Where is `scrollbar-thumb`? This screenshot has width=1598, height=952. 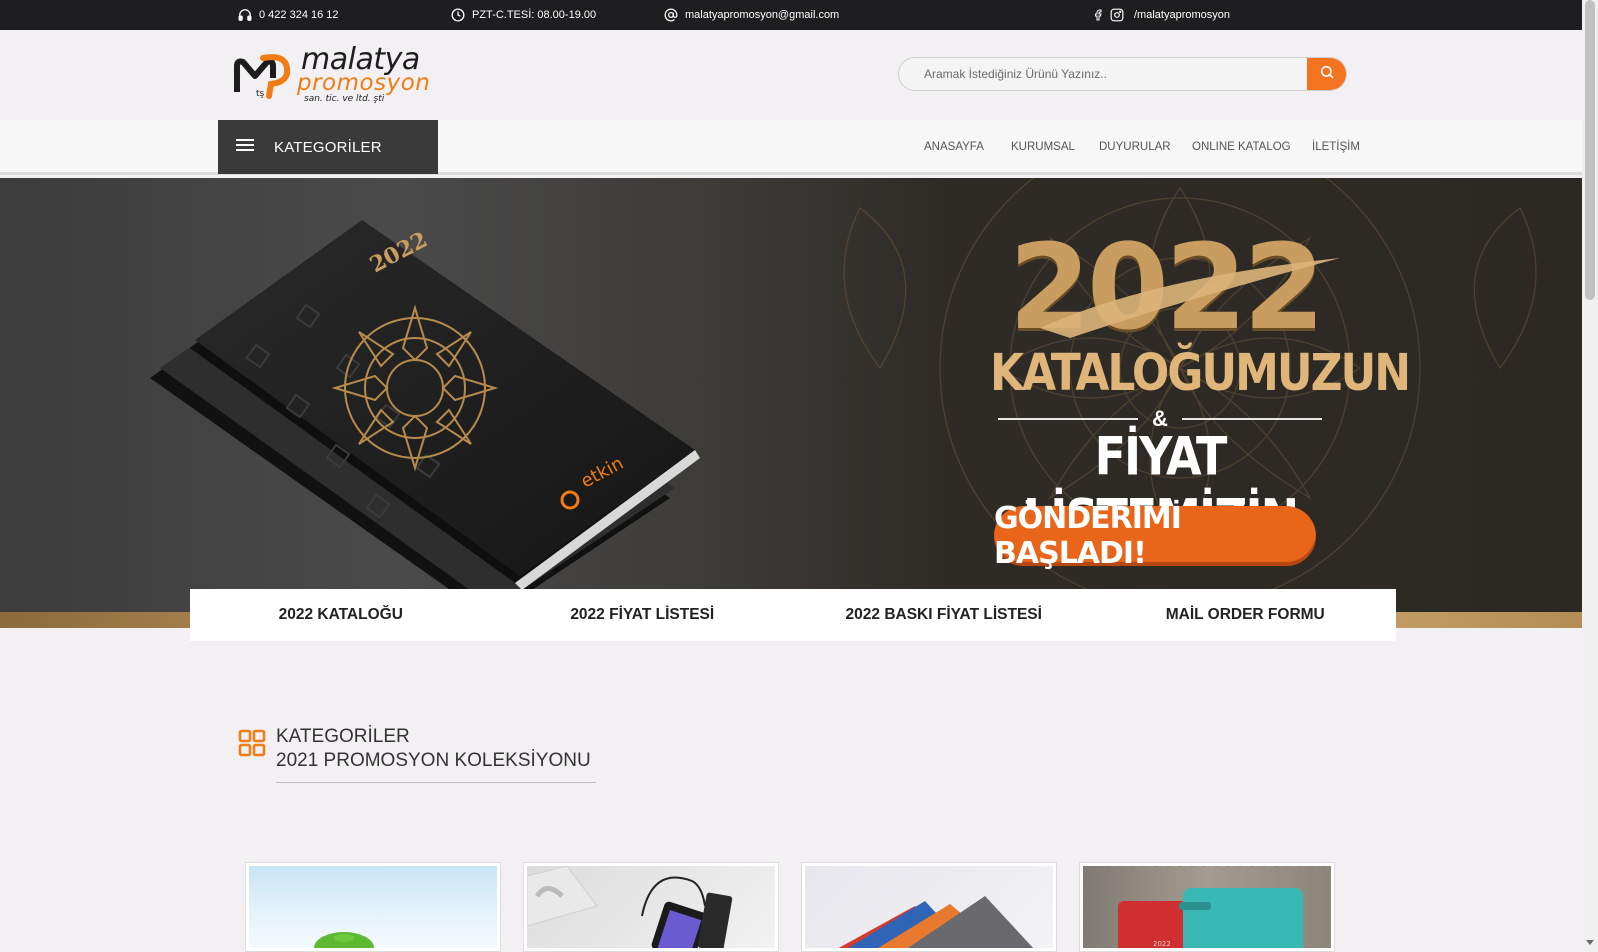
scrollbar-thumb is located at coordinates (1590, 150).